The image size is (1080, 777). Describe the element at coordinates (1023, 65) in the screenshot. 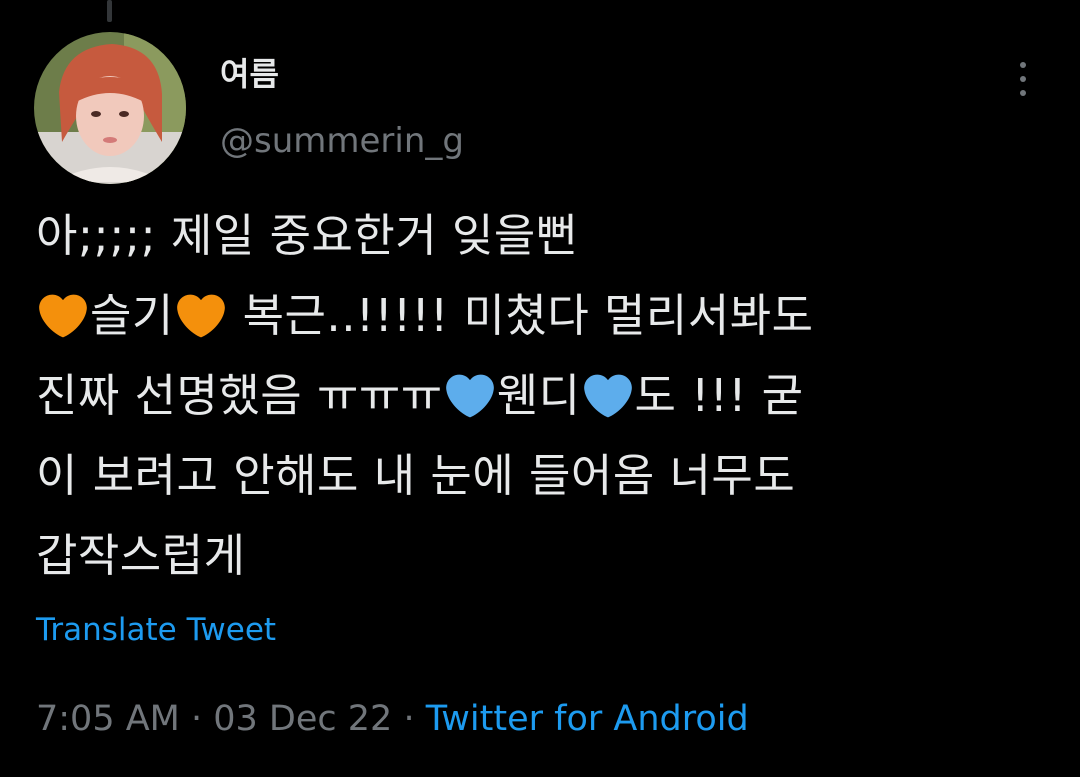

I see `more-vertical-icon` at that location.